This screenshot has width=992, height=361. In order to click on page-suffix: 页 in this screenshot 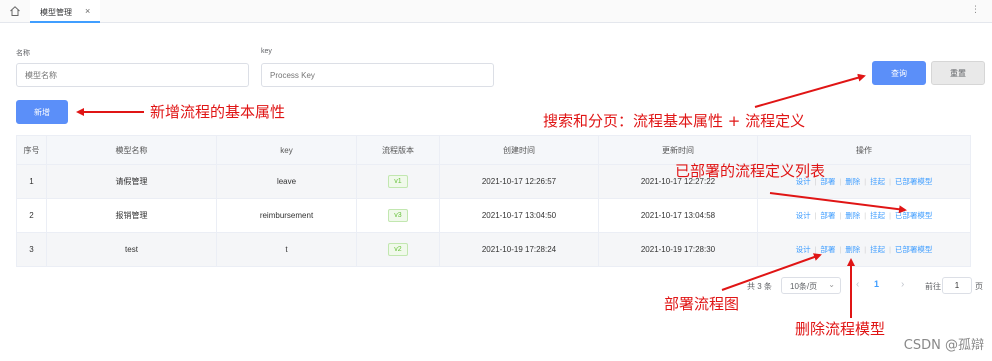, I will do `click(979, 286)`.